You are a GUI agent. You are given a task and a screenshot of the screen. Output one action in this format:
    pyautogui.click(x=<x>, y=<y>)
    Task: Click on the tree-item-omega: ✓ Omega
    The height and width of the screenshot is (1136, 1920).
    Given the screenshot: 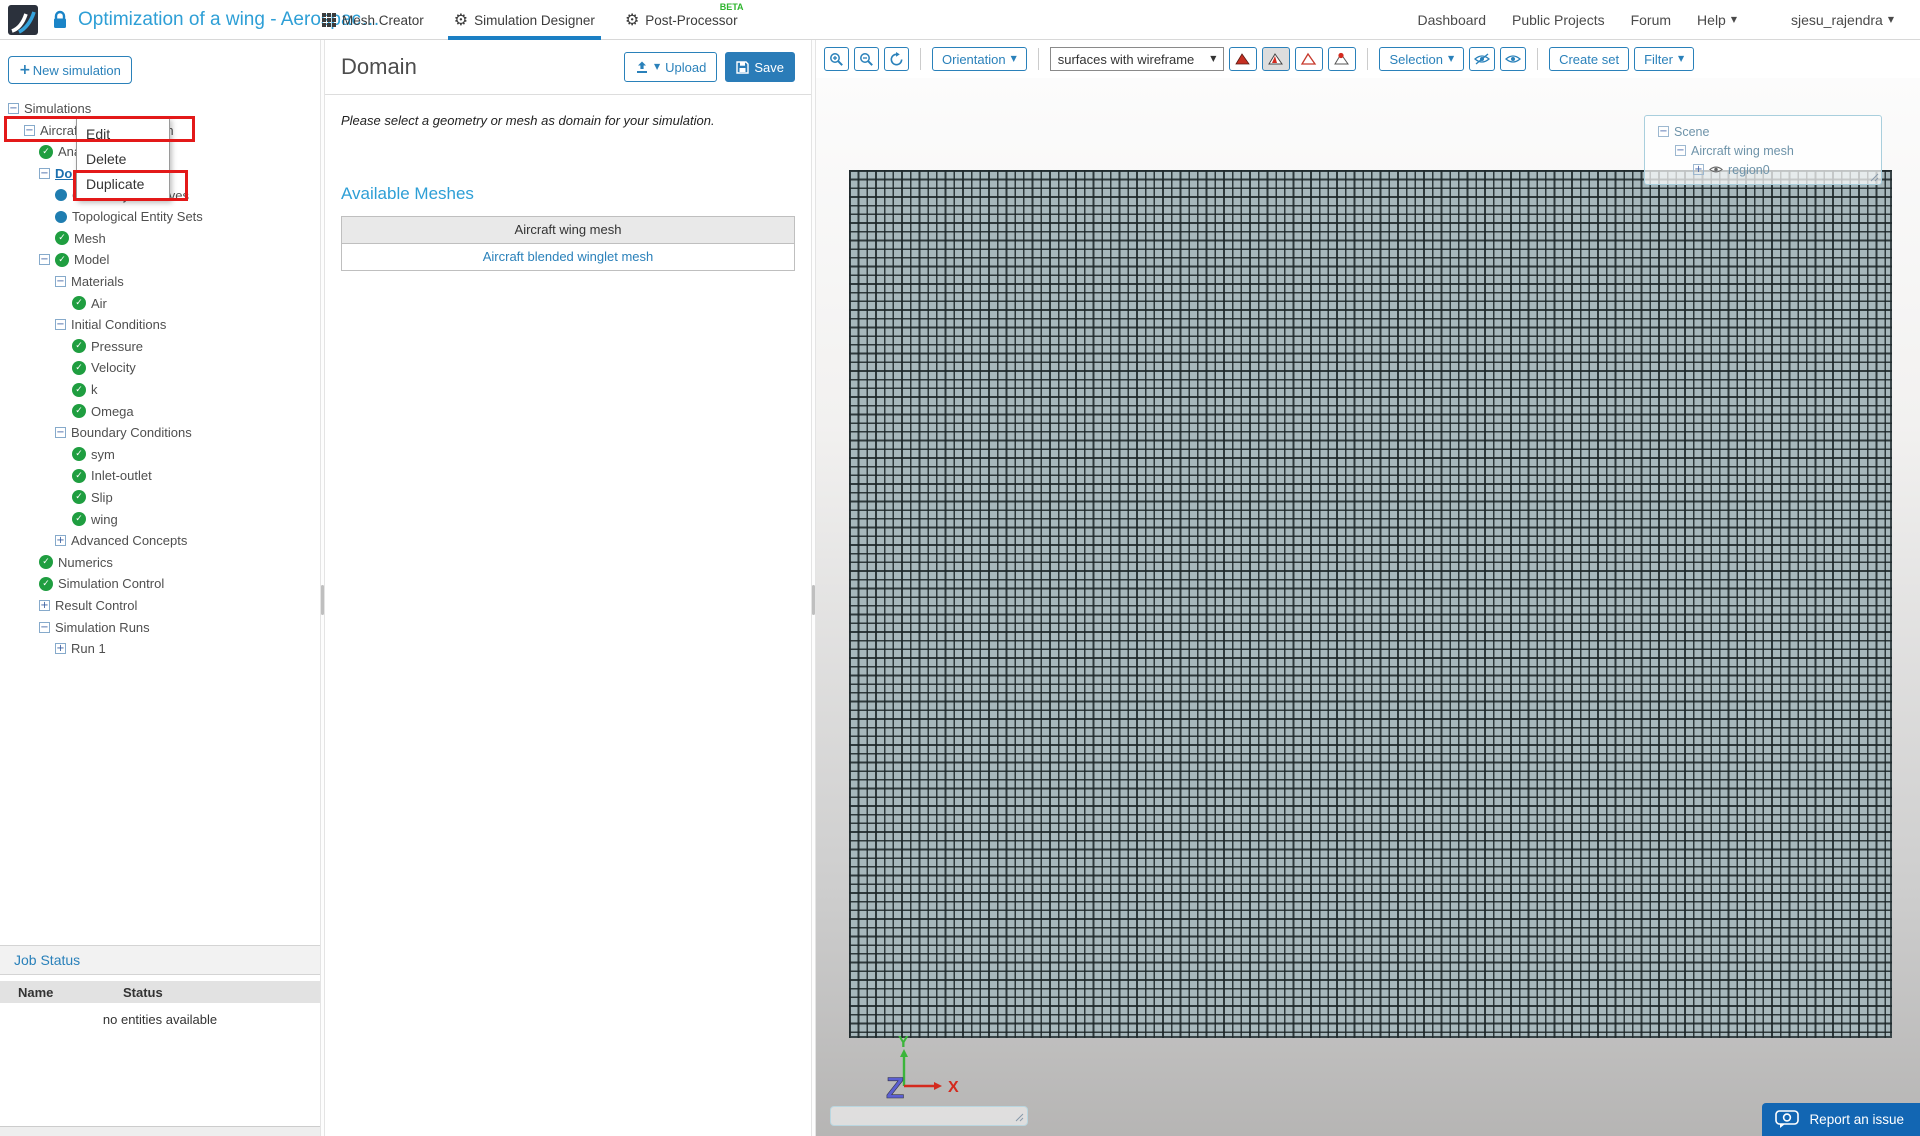 What is the action you would take?
    pyautogui.click(x=160, y=411)
    